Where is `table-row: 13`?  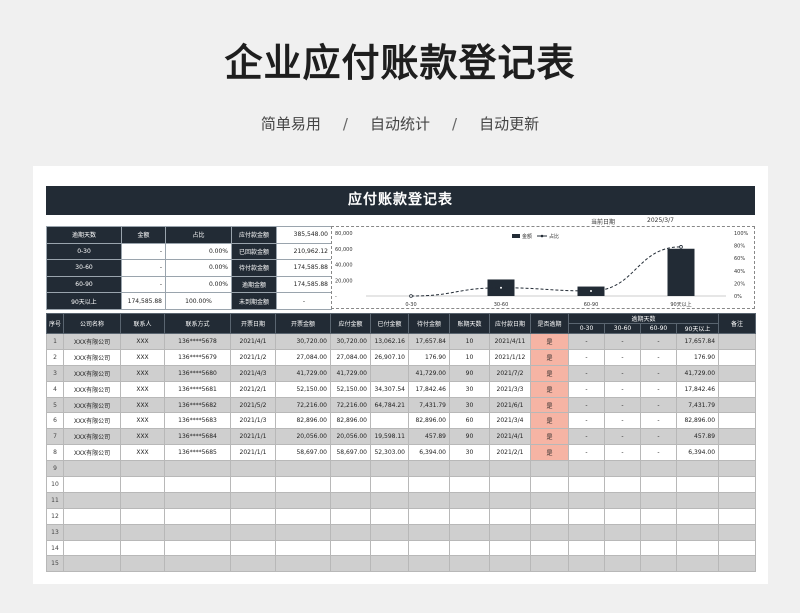
table-row: 13 is located at coordinates (401, 532).